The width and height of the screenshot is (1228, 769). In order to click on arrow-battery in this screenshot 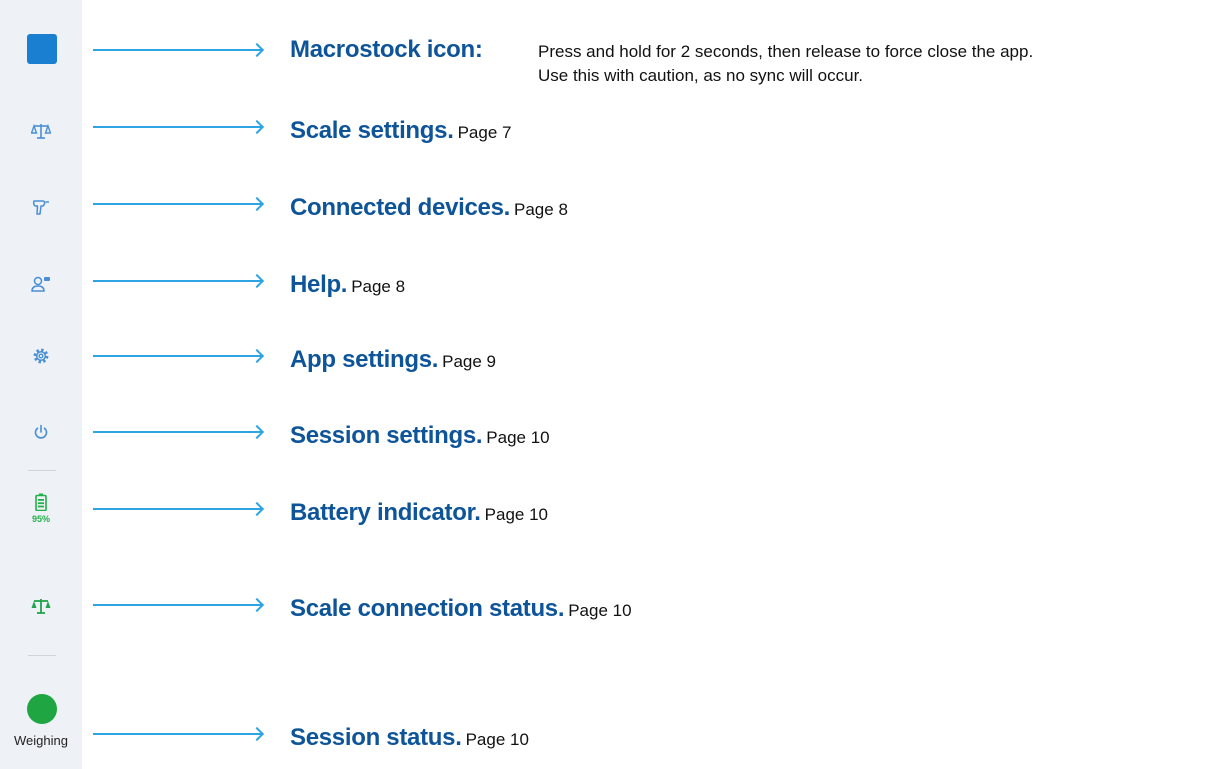, I will do `click(179, 509)`.